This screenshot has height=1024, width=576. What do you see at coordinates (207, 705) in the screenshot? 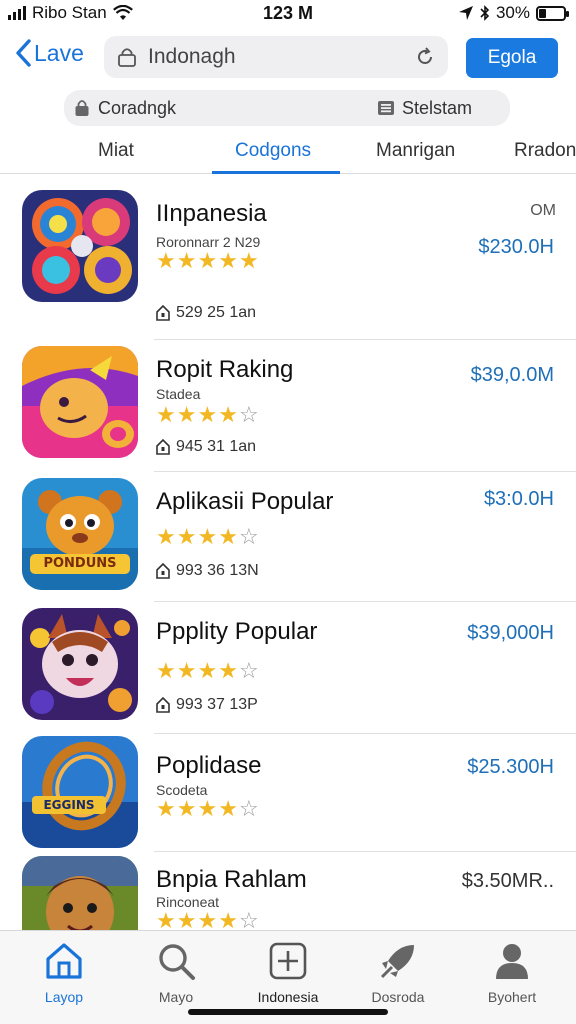
I see `downloads: 993 37 13P` at bounding box center [207, 705].